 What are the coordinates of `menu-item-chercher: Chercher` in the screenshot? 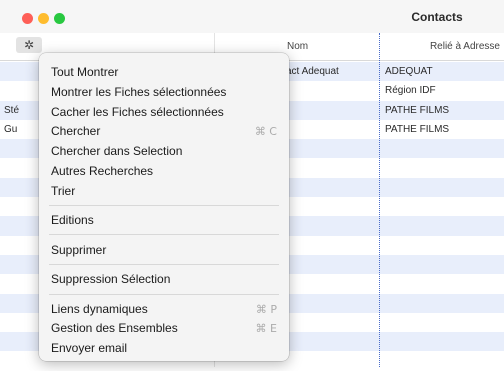 It's located at (75, 131).